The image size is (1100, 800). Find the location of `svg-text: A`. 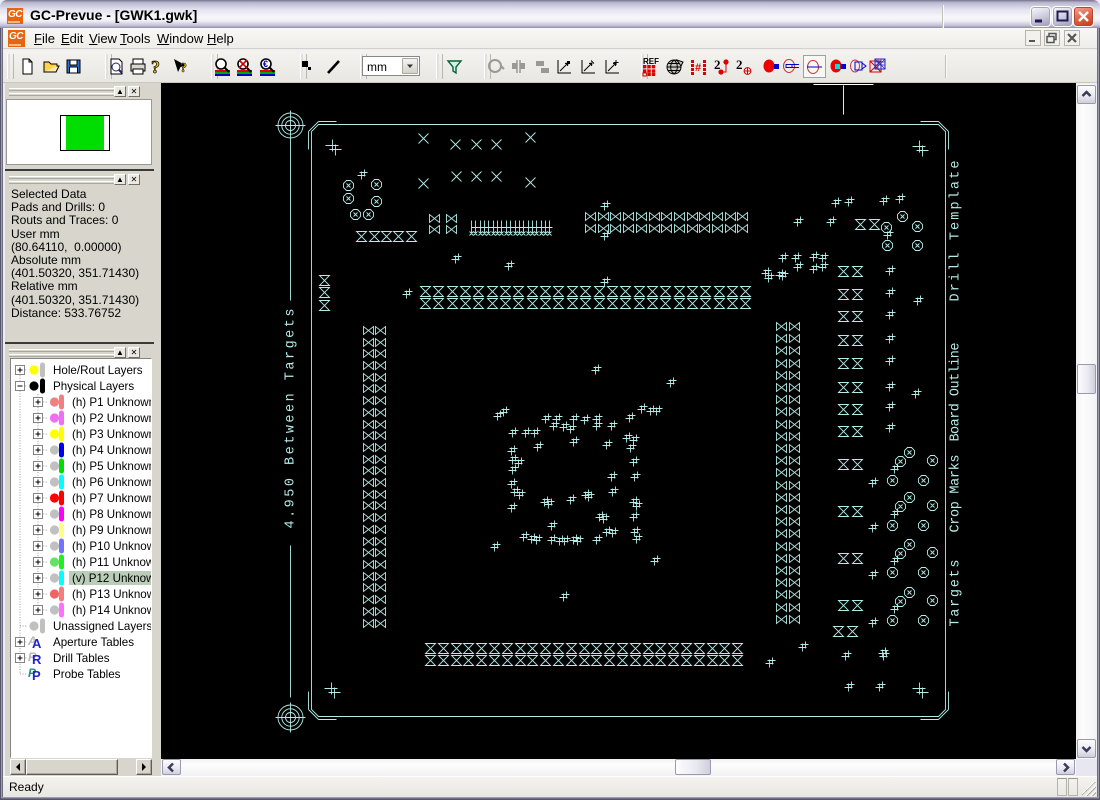

svg-text: A is located at coordinates (37, 643).